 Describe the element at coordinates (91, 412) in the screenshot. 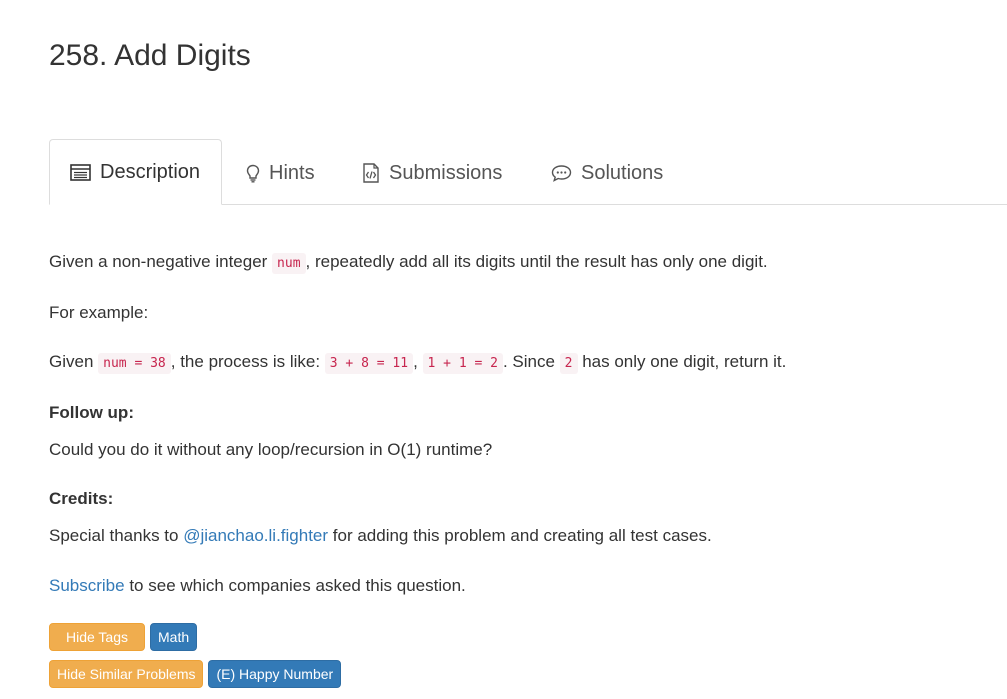

I see `followup-heading: Follow up:` at that location.